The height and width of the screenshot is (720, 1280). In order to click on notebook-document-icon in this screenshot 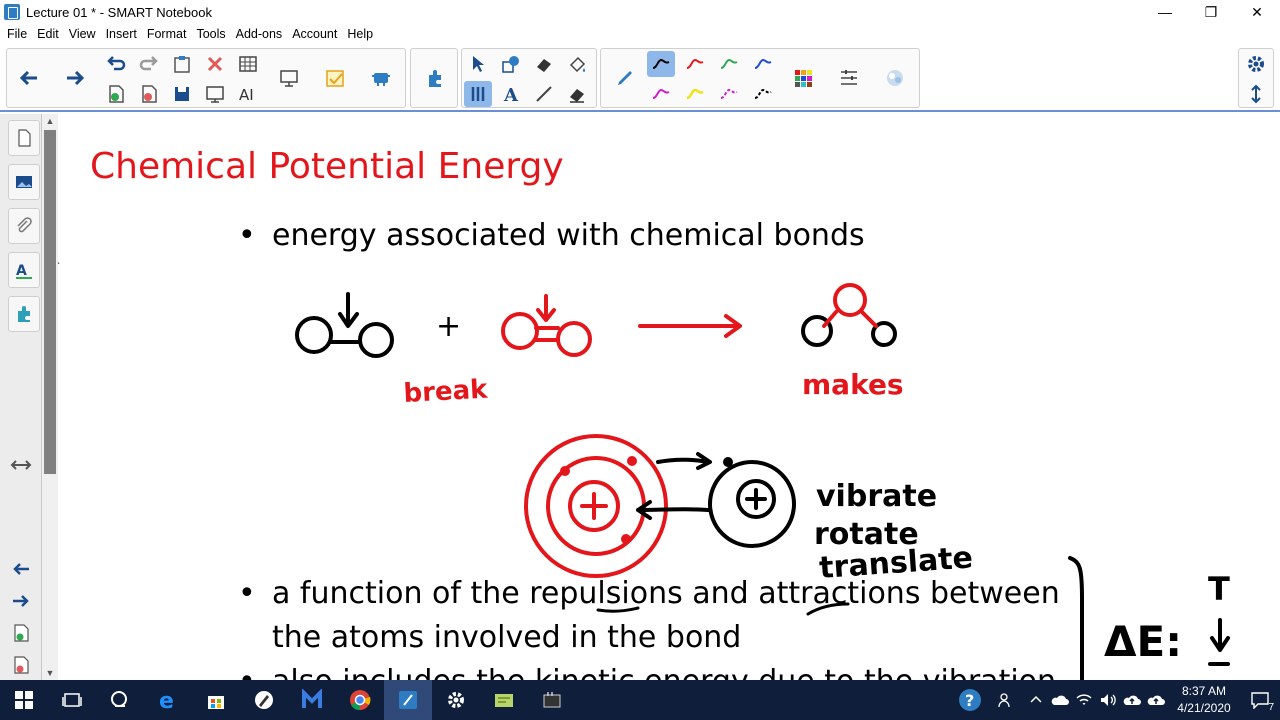, I will do `click(504, 700)`.